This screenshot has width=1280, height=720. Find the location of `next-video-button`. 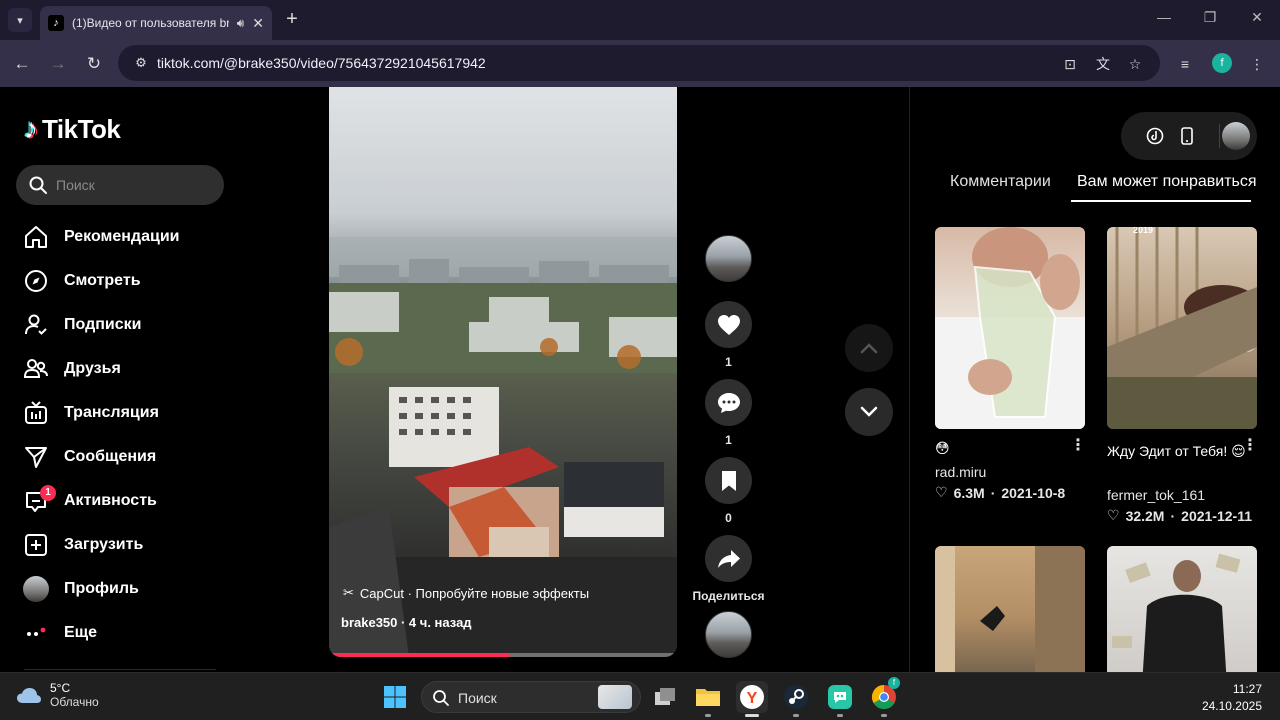

next-video-button is located at coordinates (869, 412).